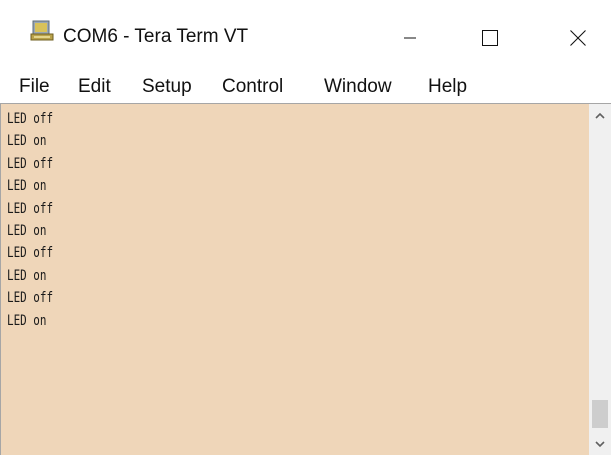 The image size is (611, 455). Describe the element at coordinates (600, 414) in the screenshot. I see `scrollbar-thumb` at that location.